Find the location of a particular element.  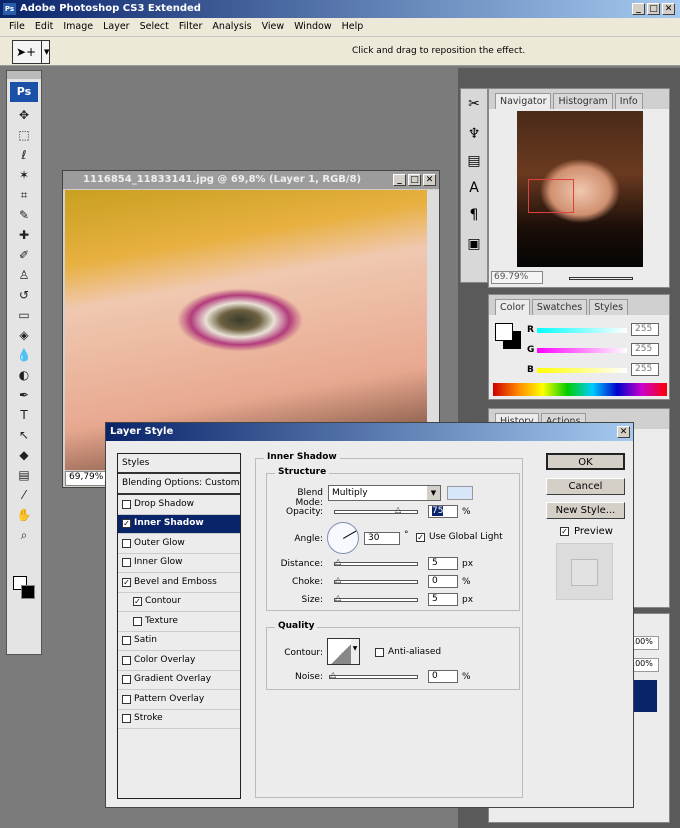

hand-icon: ✋ is located at coordinates (24, 515).